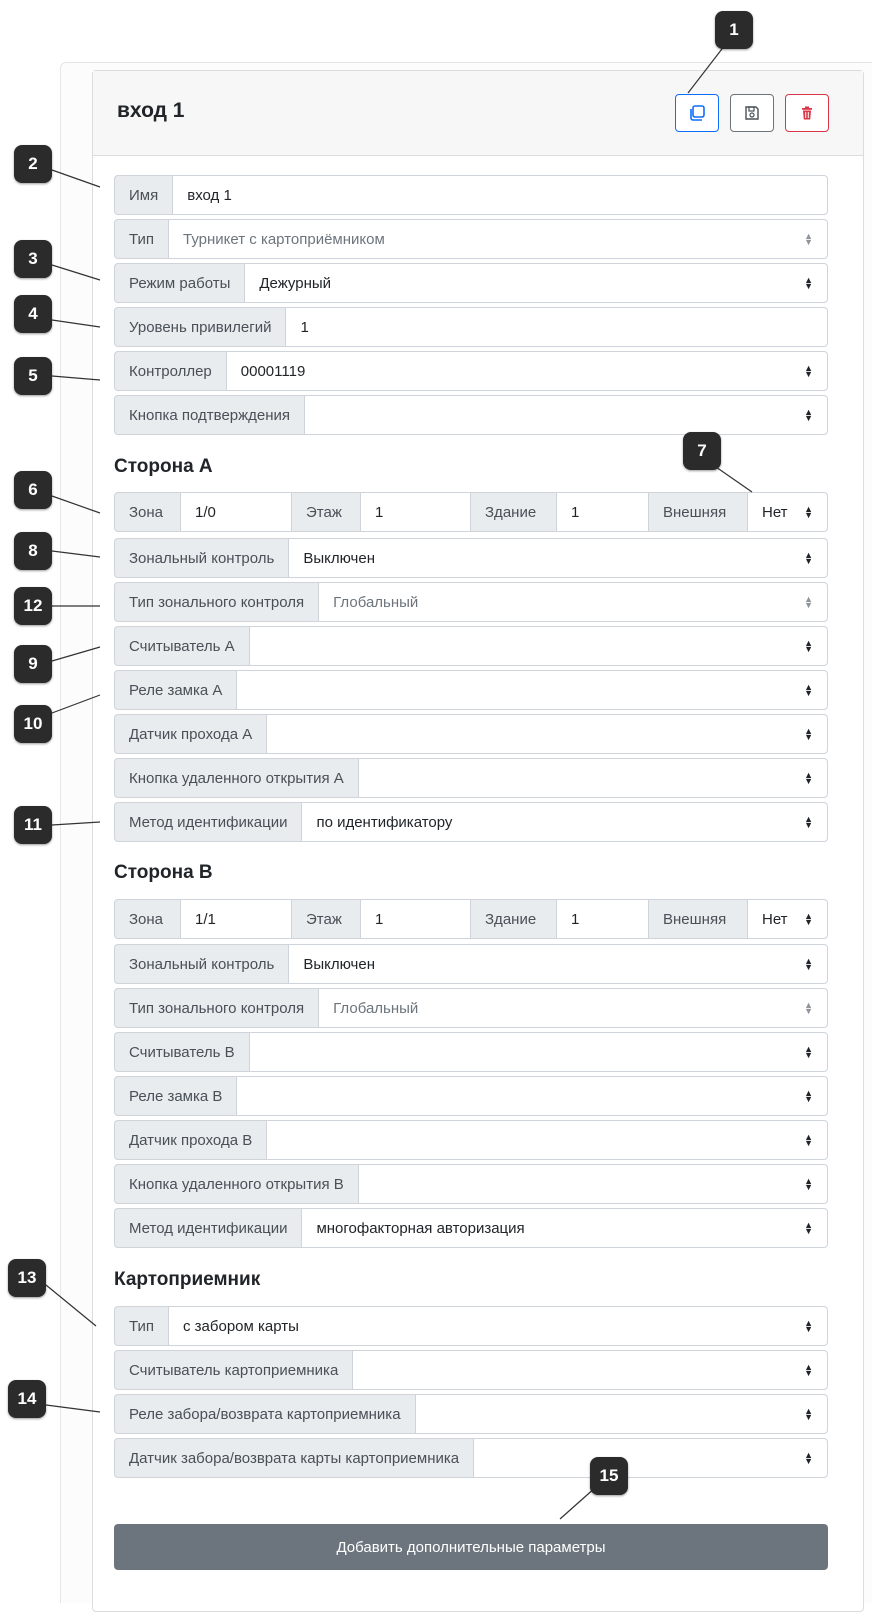 This screenshot has width=872, height=1612. What do you see at coordinates (775, 919) in the screenshot?
I see `external-value: Нет` at bounding box center [775, 919].